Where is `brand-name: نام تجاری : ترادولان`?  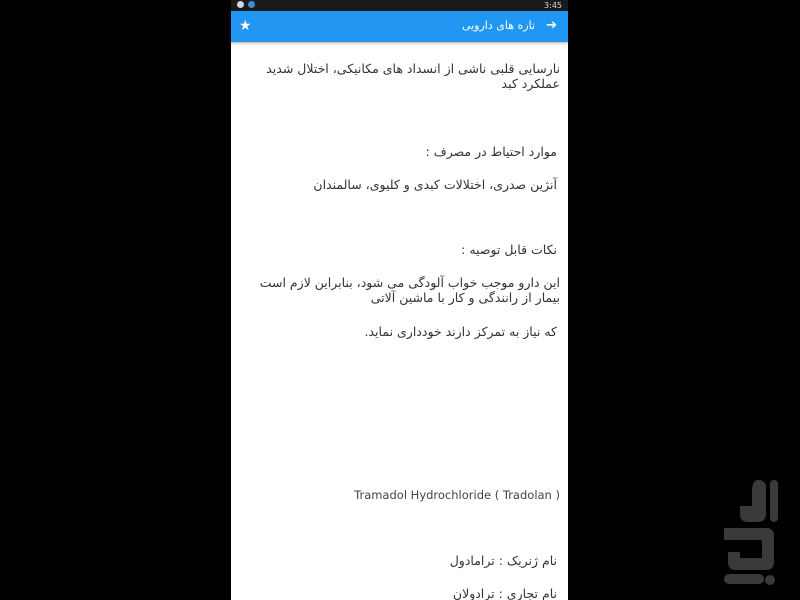
brand-name: نام تجاری : ترادولان is located at coordinates (504, 593).